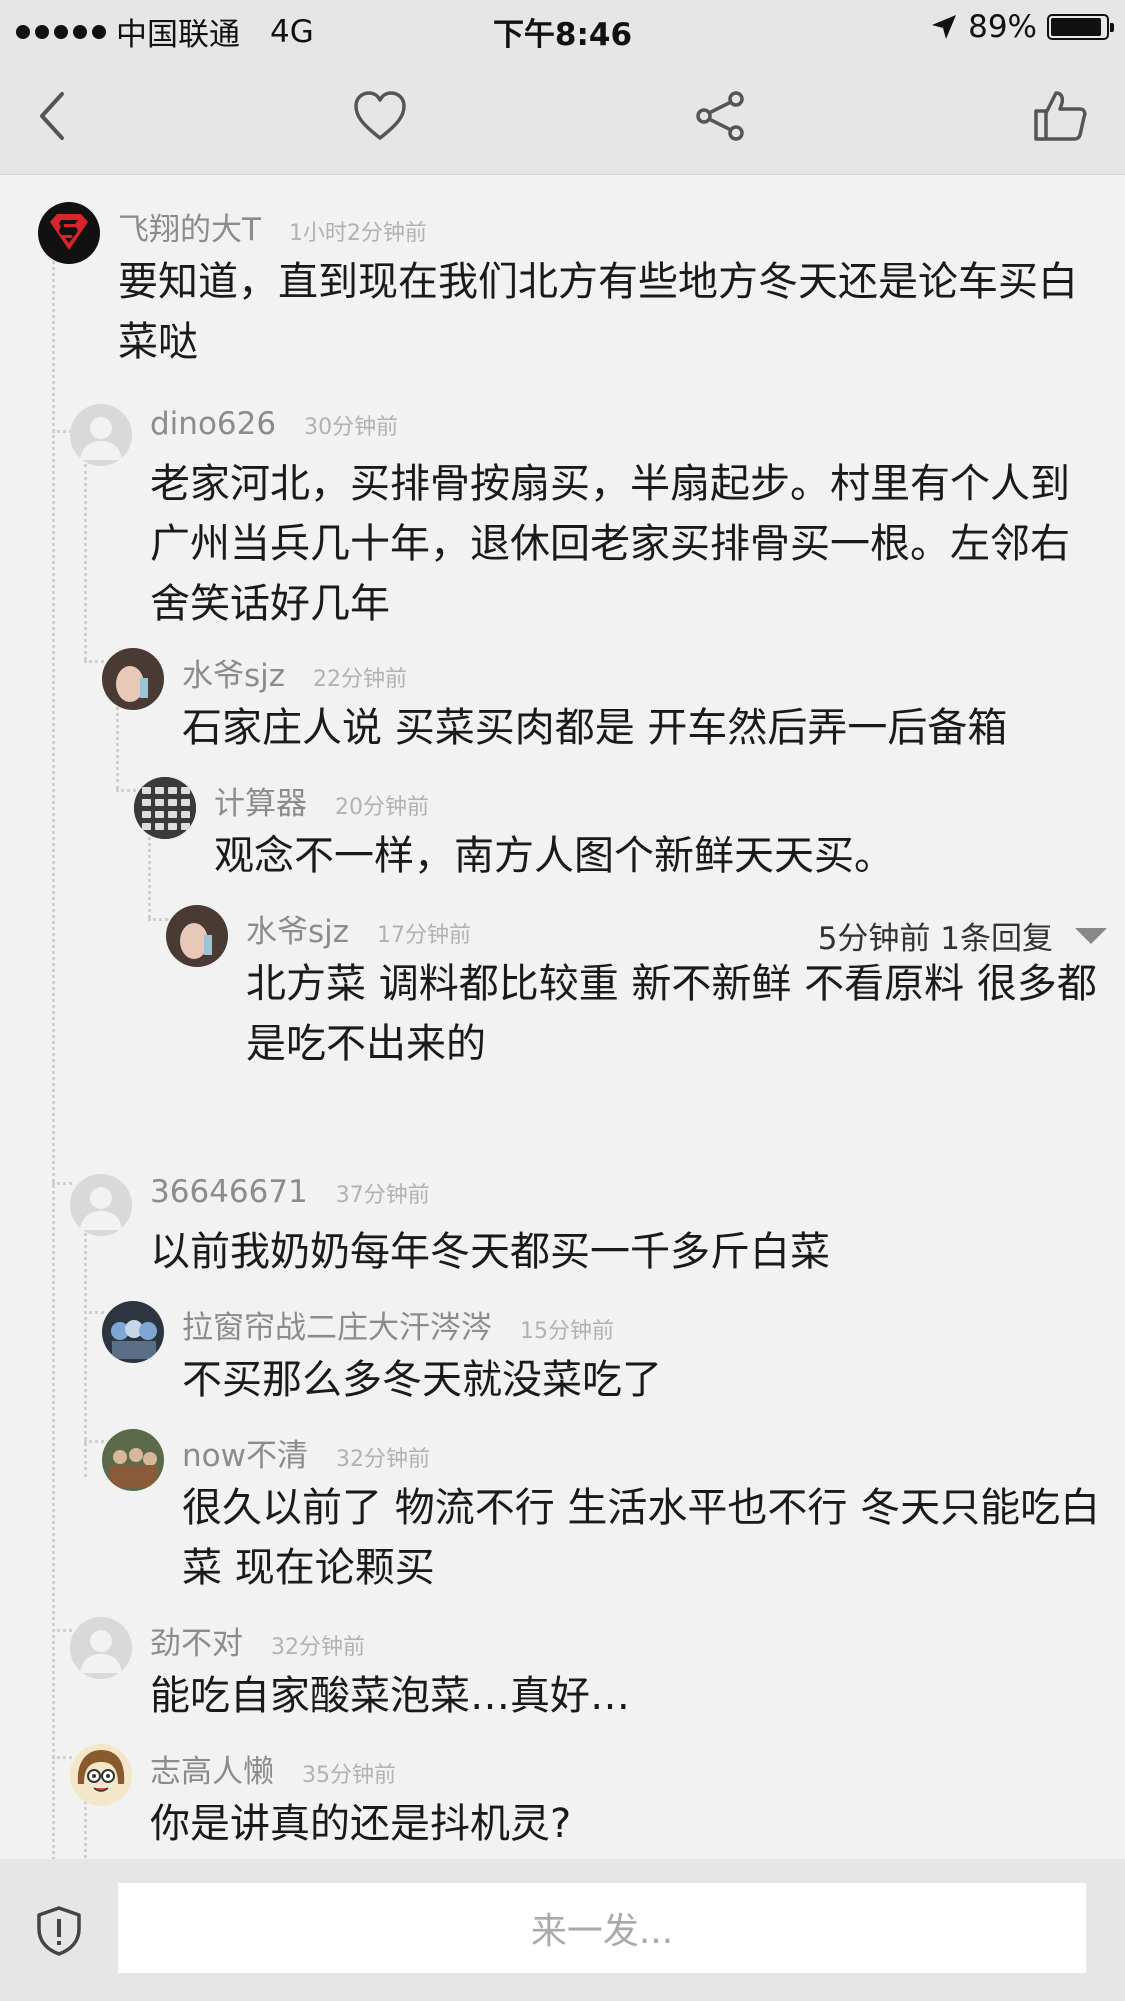 The height and width of the screenshot is (2001, 1125). Describe the element at coordinates (294, 672) in the screenshot. I see `comment-header: 水爷sjz 22分钟前` at that location.